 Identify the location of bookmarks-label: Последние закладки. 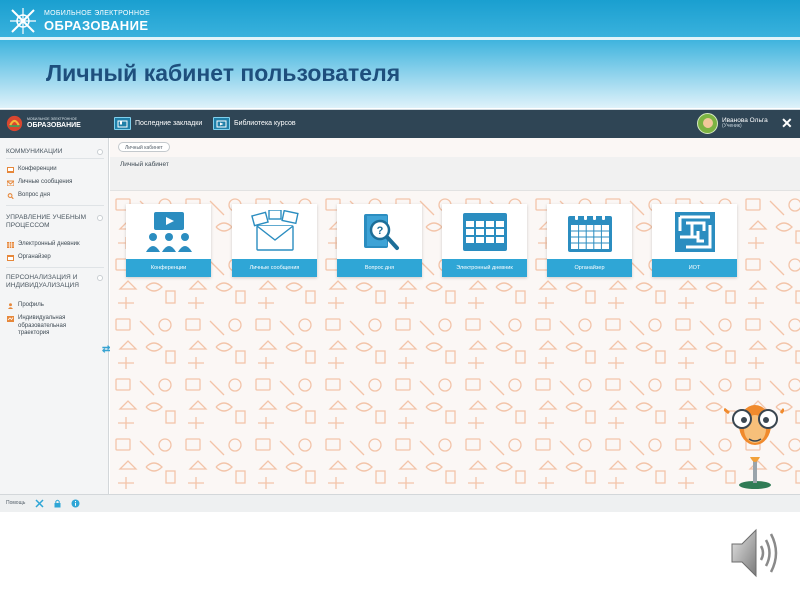
(169, 123).